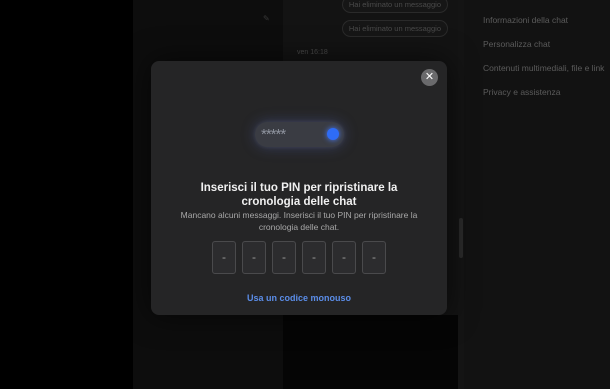 The image size is (610, 389). What do you see at coordinates (300, 257) in the screenshot?
I see `pin-input-row: - - - - - -` at bounding box center [300, 257].